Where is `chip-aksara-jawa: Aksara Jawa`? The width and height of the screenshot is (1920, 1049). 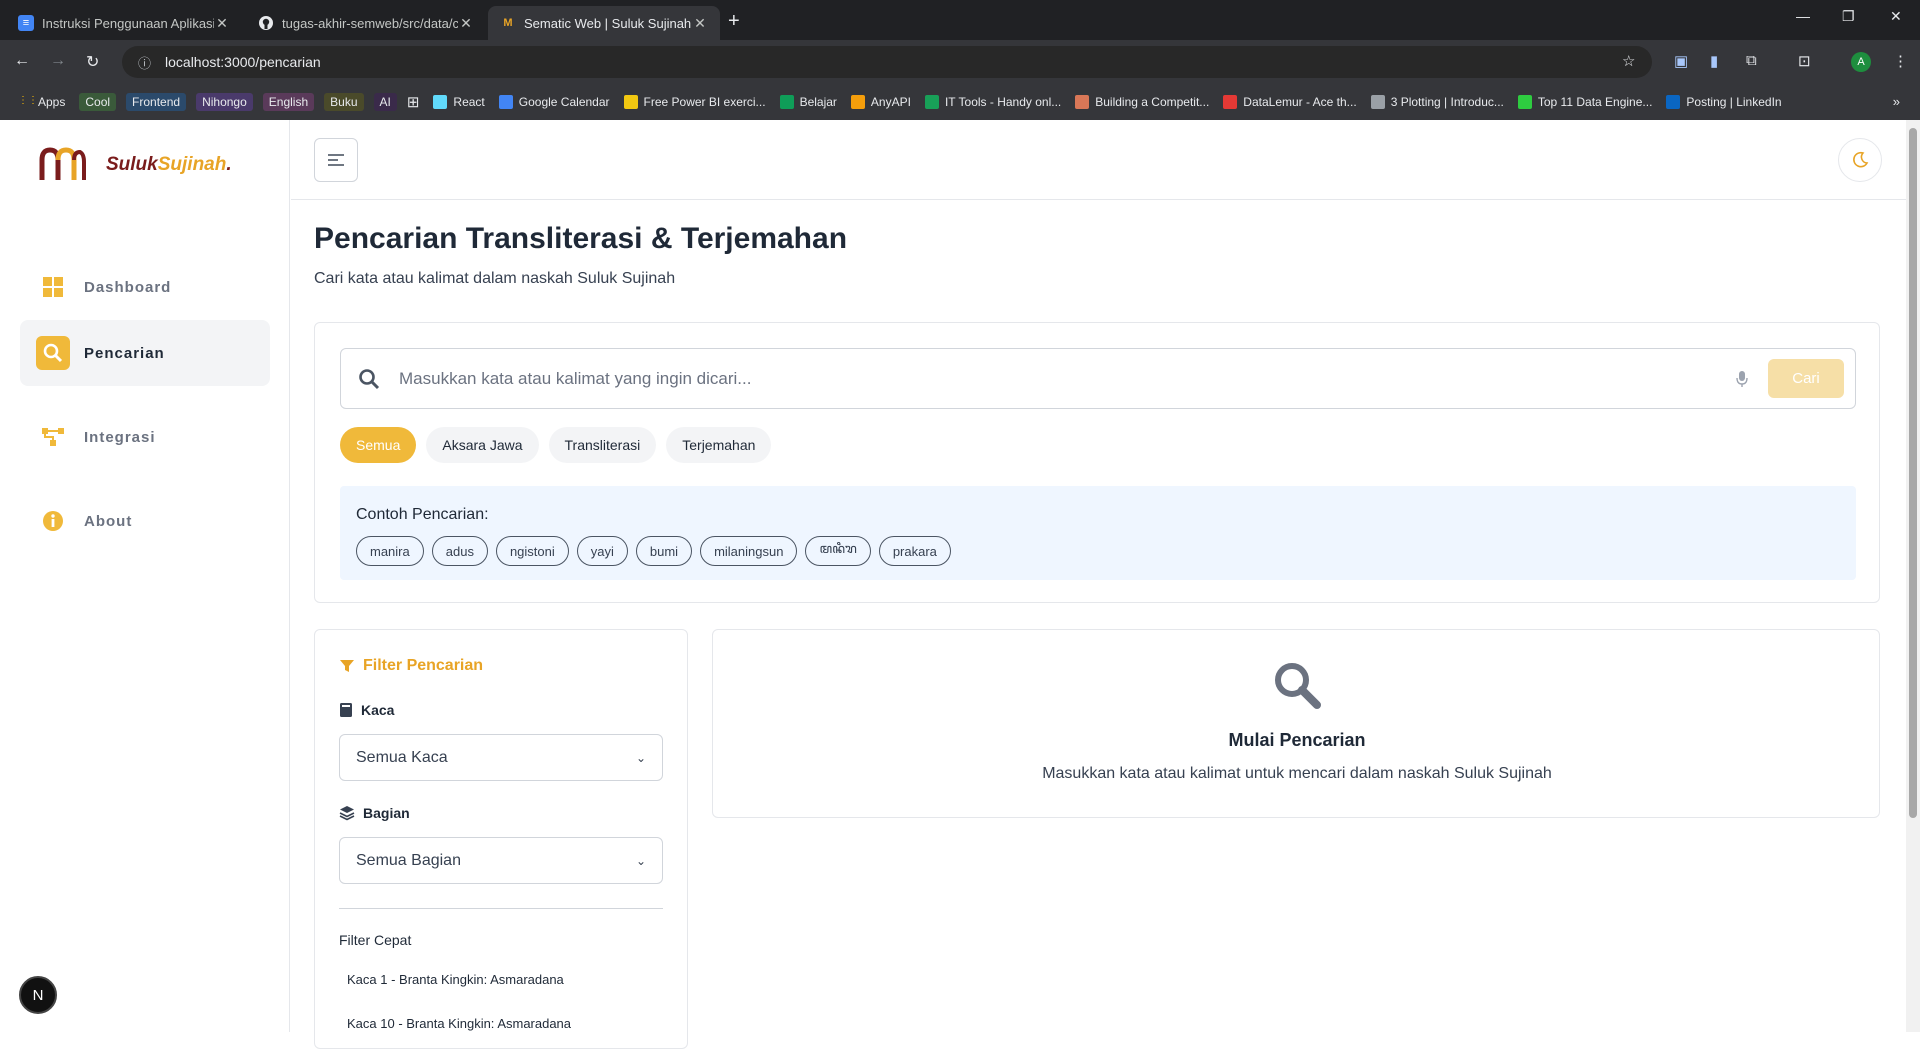
chip-aksara-jawa: Aksara Jawa is located at coordinates (482, 445).